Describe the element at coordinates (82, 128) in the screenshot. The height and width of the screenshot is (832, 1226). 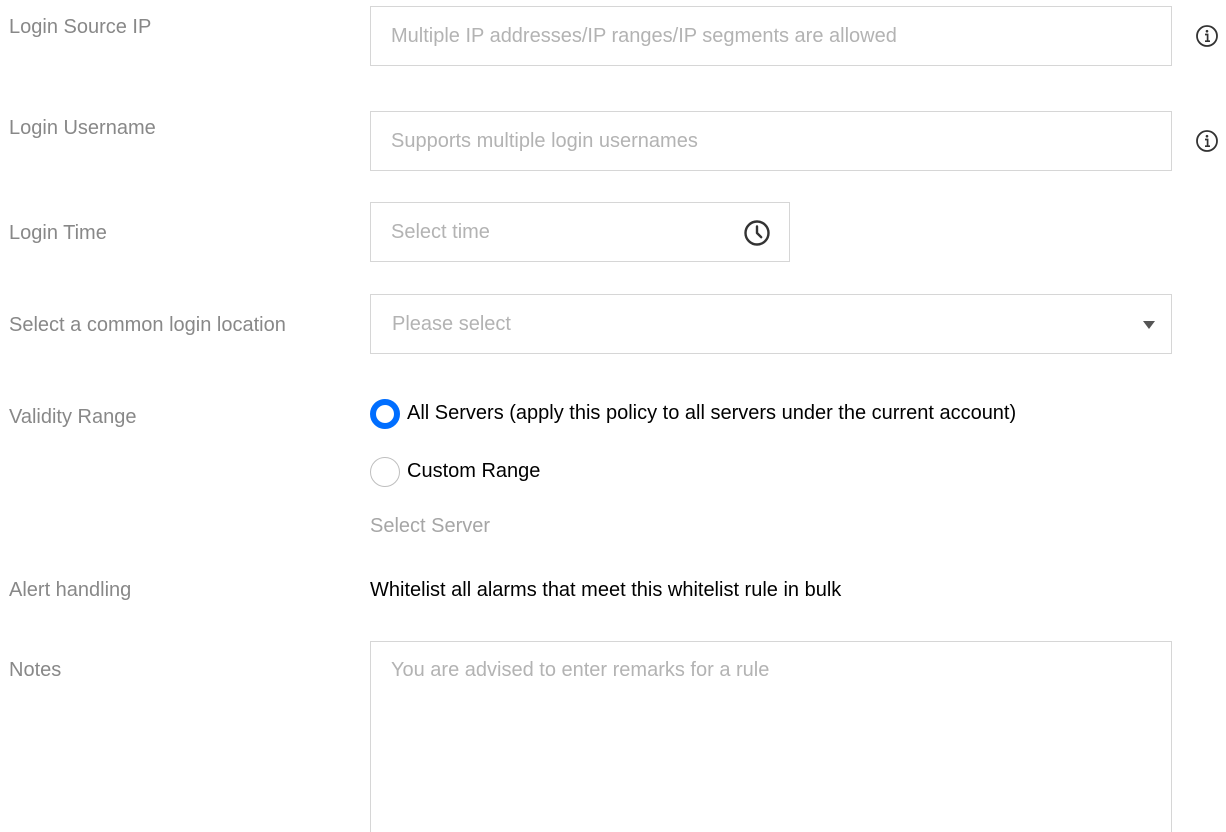
I see `login-username-label: Login Username` at that location.